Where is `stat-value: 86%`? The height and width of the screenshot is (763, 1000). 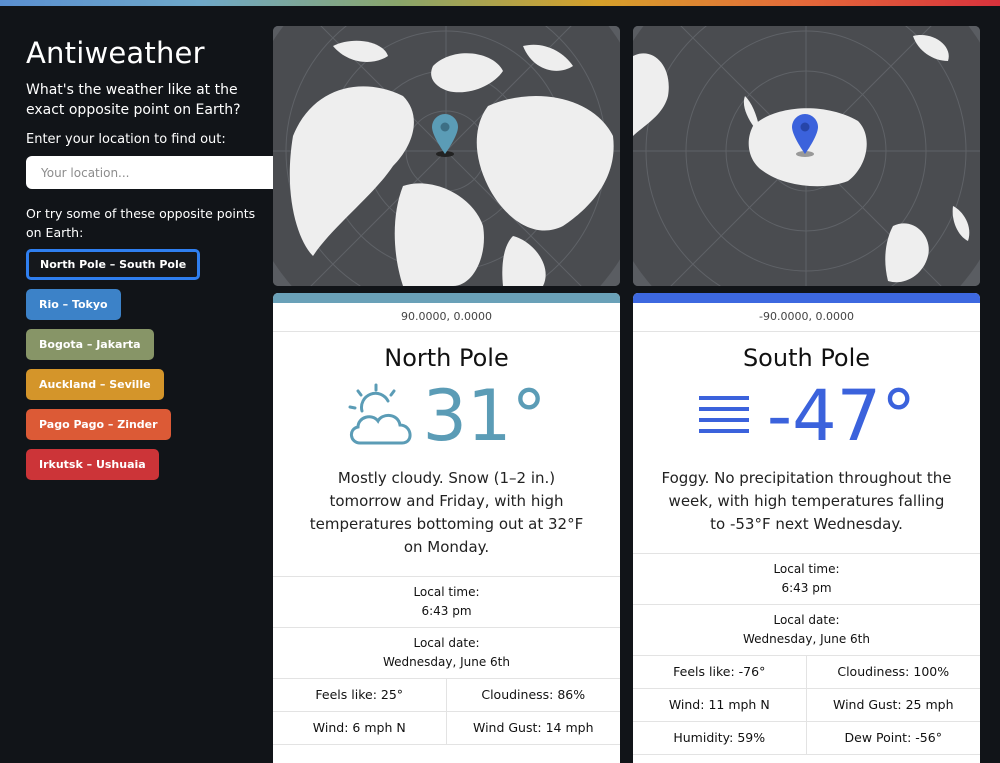 stat-value: 86% is located at coordinates (571, 694).